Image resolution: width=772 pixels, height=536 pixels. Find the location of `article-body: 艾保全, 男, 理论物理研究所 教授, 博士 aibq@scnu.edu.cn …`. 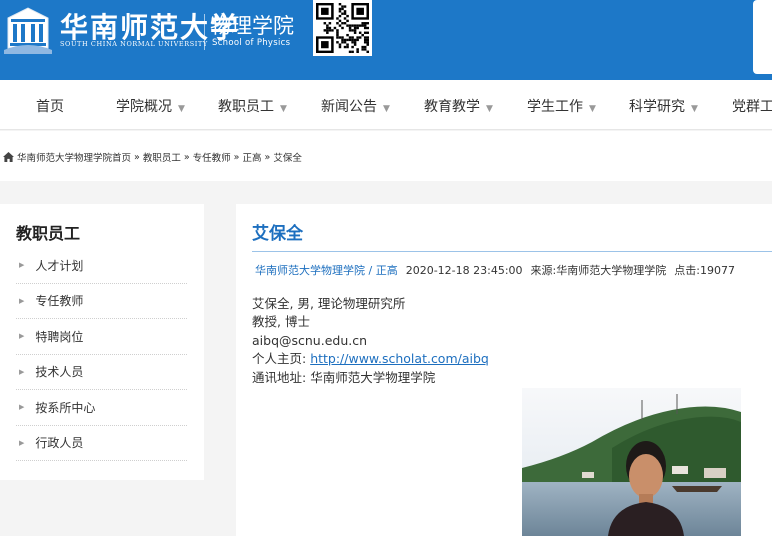

article-body: 艾保全, 男, 理论物理研究所 教授, 博士 aibq@scnu.edu.cn … is located at coordinates (370, 341).